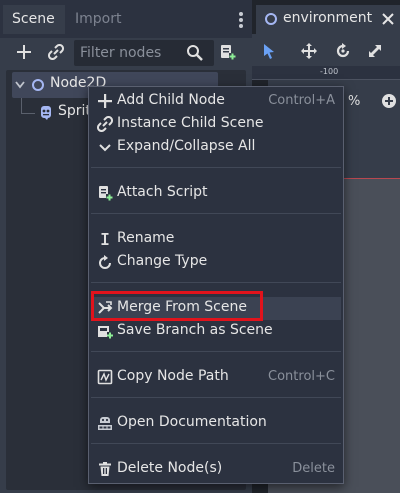  I want to click on menu-item-label: Attach Script, so click(162, 192).